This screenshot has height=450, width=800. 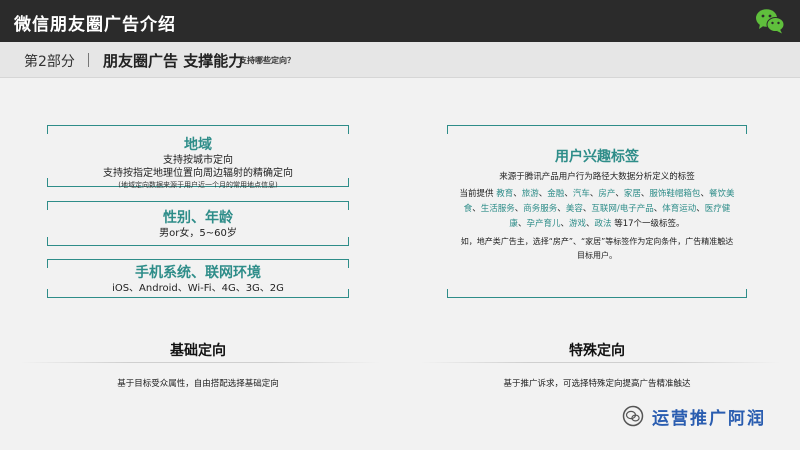 What do you see at coordinates (267, 60) in the screenshot?
I see `section-question: 支持哪些定向？` at bounding box center [267, 60].